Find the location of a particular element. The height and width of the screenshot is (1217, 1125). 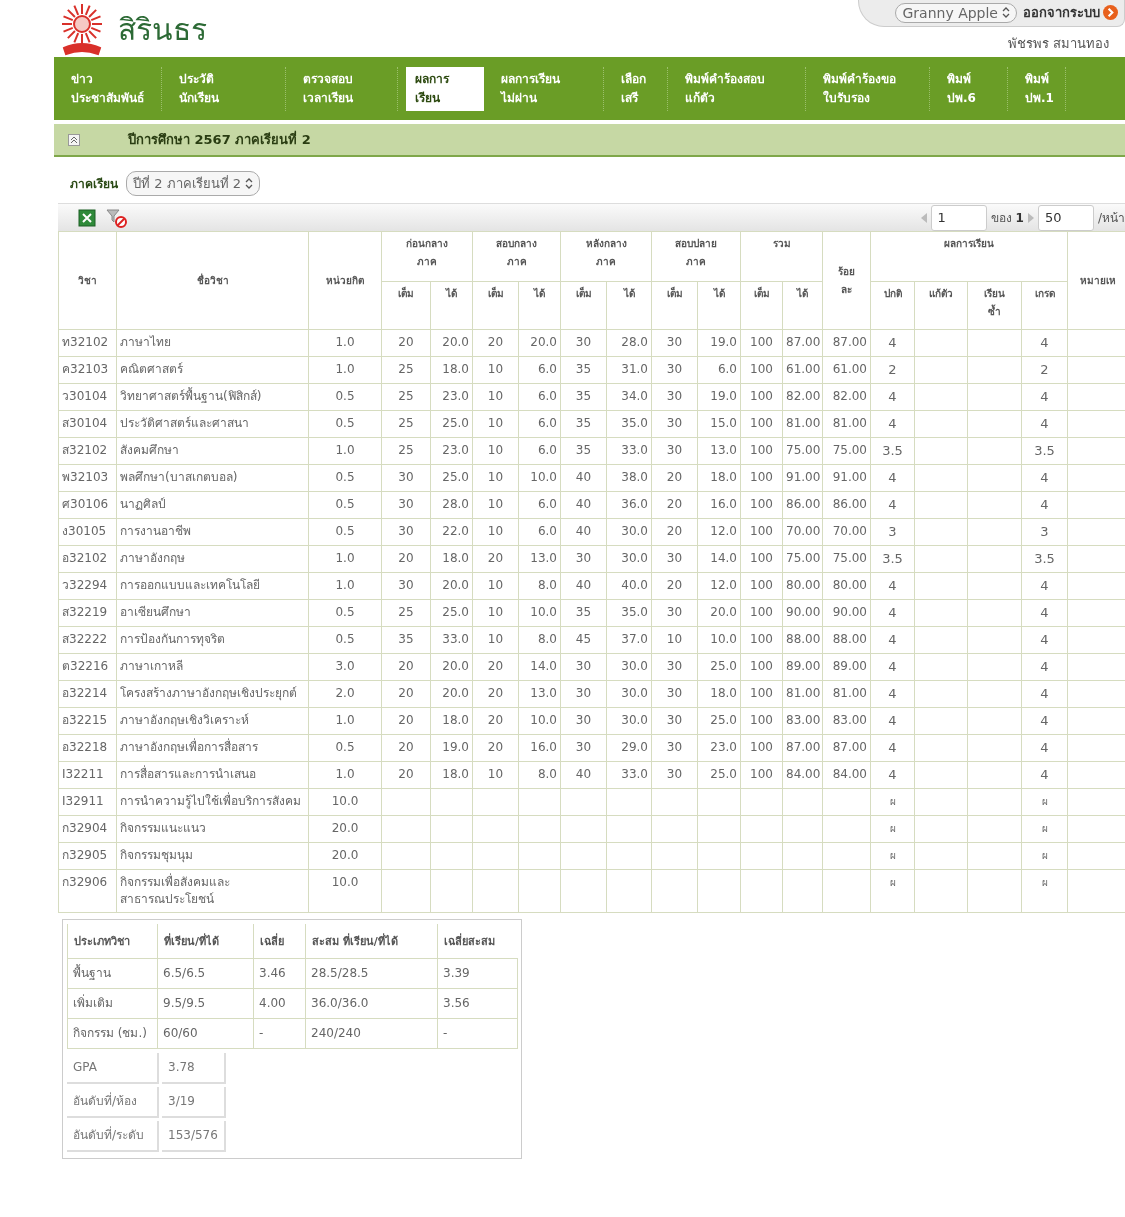

percent-cell: 87.00 is located at coordinates (846, 343).